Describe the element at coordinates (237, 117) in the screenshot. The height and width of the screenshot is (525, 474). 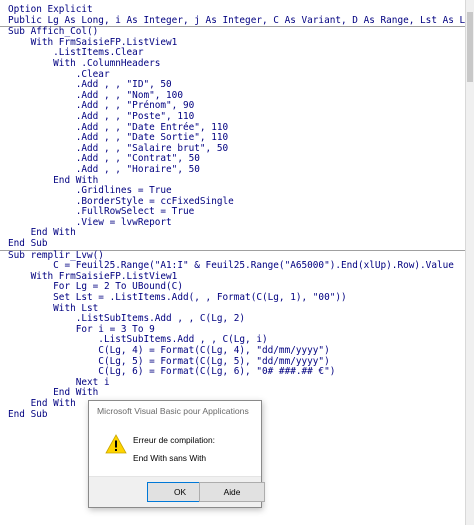
I see `code-line: .Add , , "Poste", 110` at that location.